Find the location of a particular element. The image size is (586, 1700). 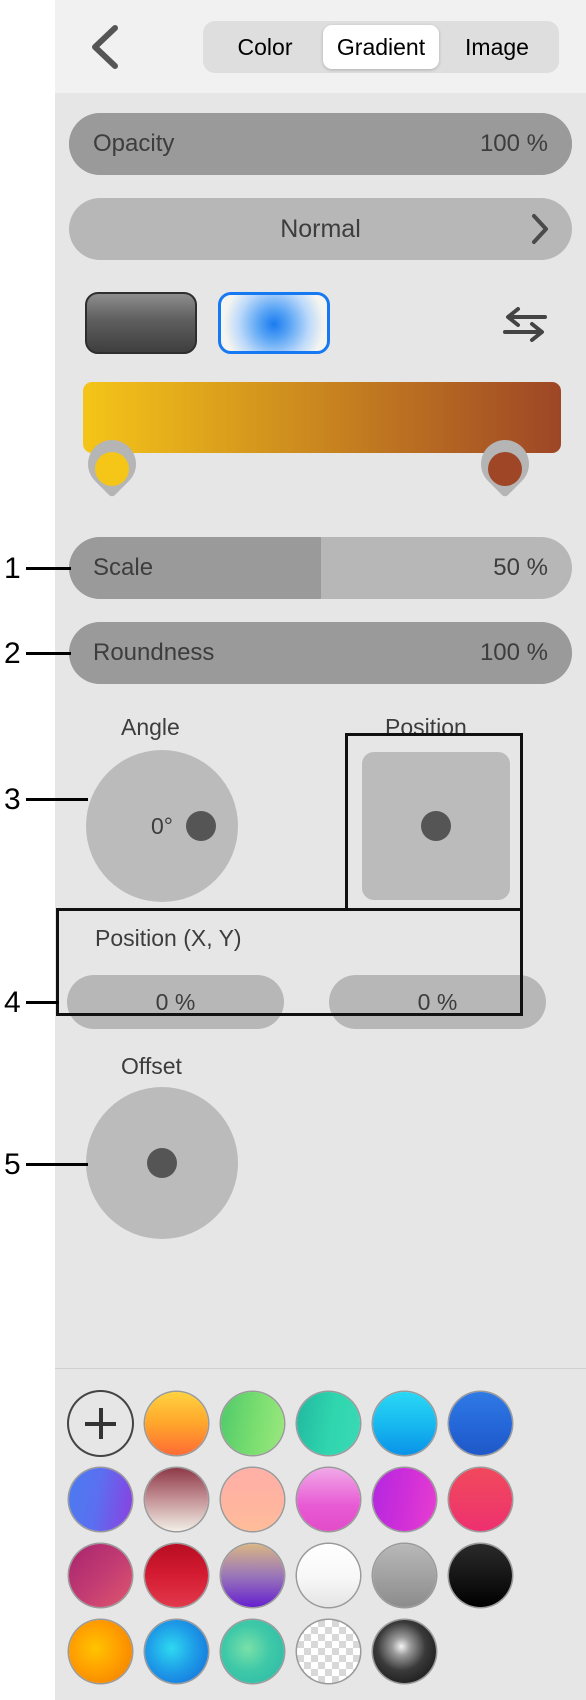

callout-5-number: 5 is located at coordinates (12, 1164).